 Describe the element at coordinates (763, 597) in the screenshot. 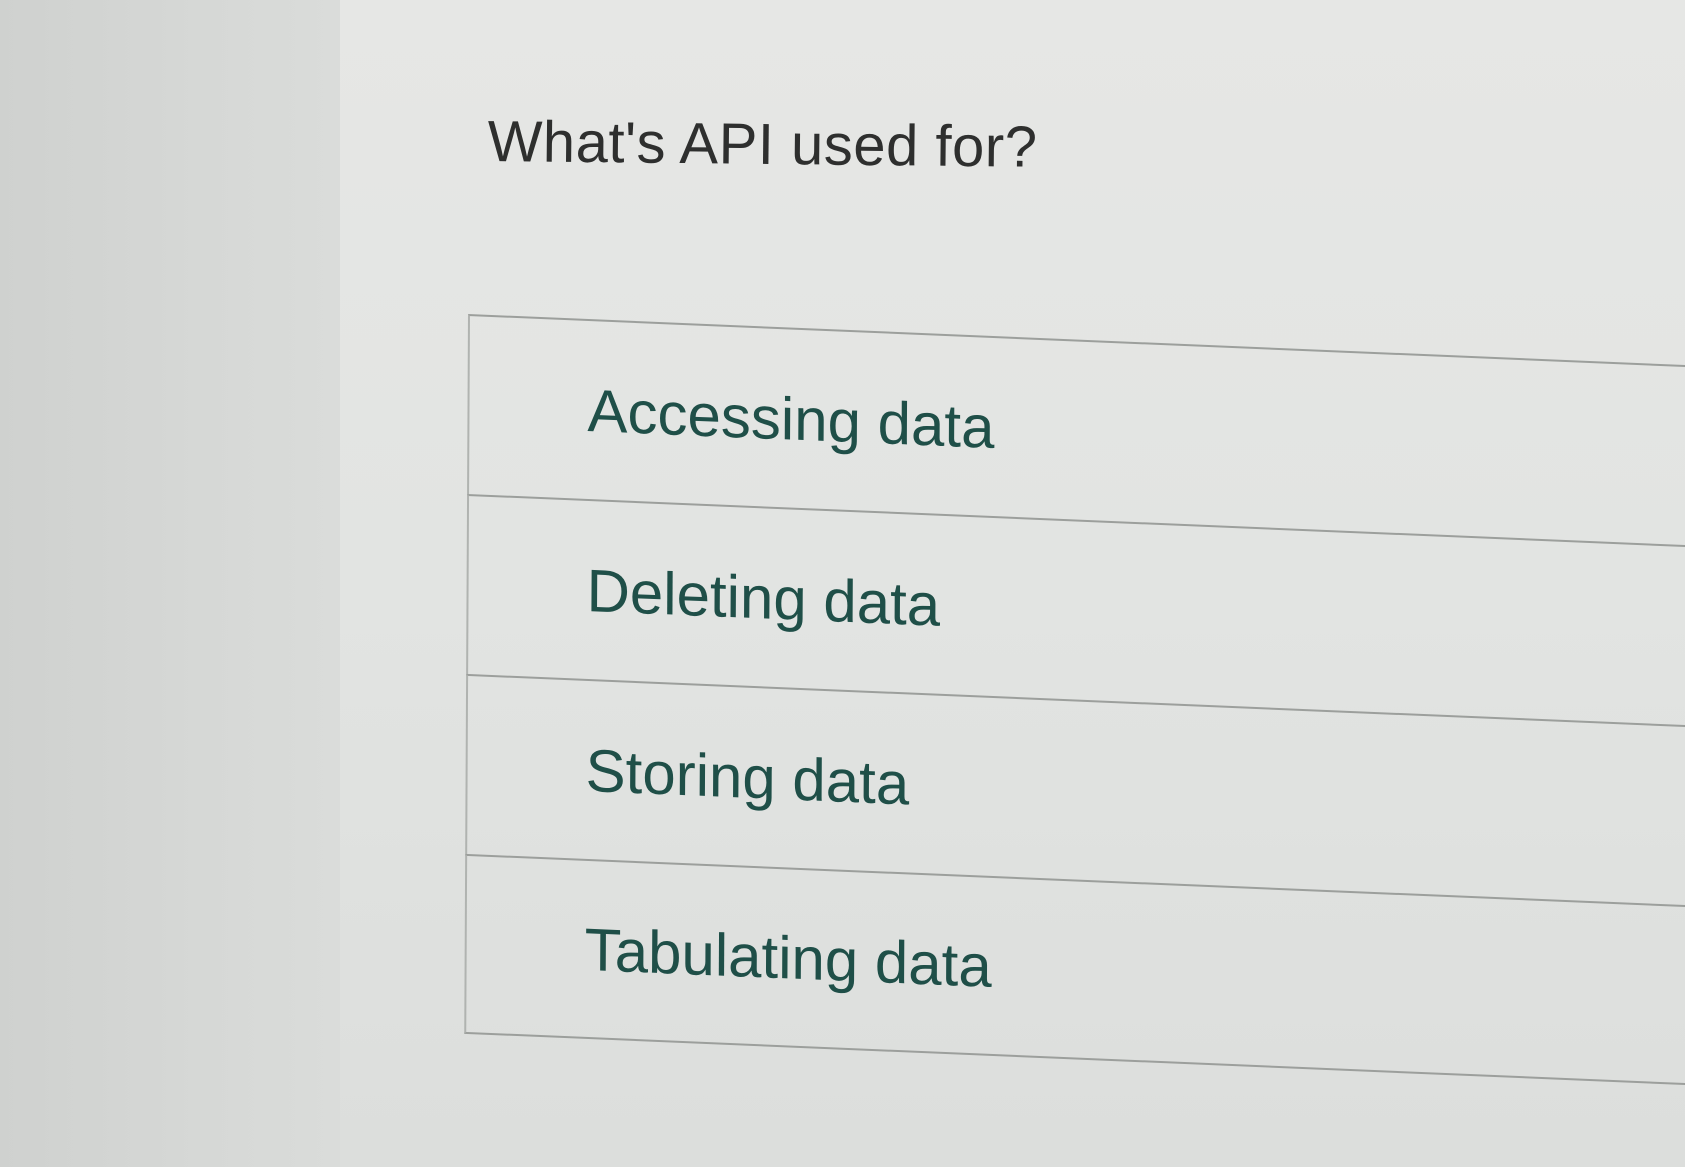

I see `answer-option-label: Deleting data` at that location.